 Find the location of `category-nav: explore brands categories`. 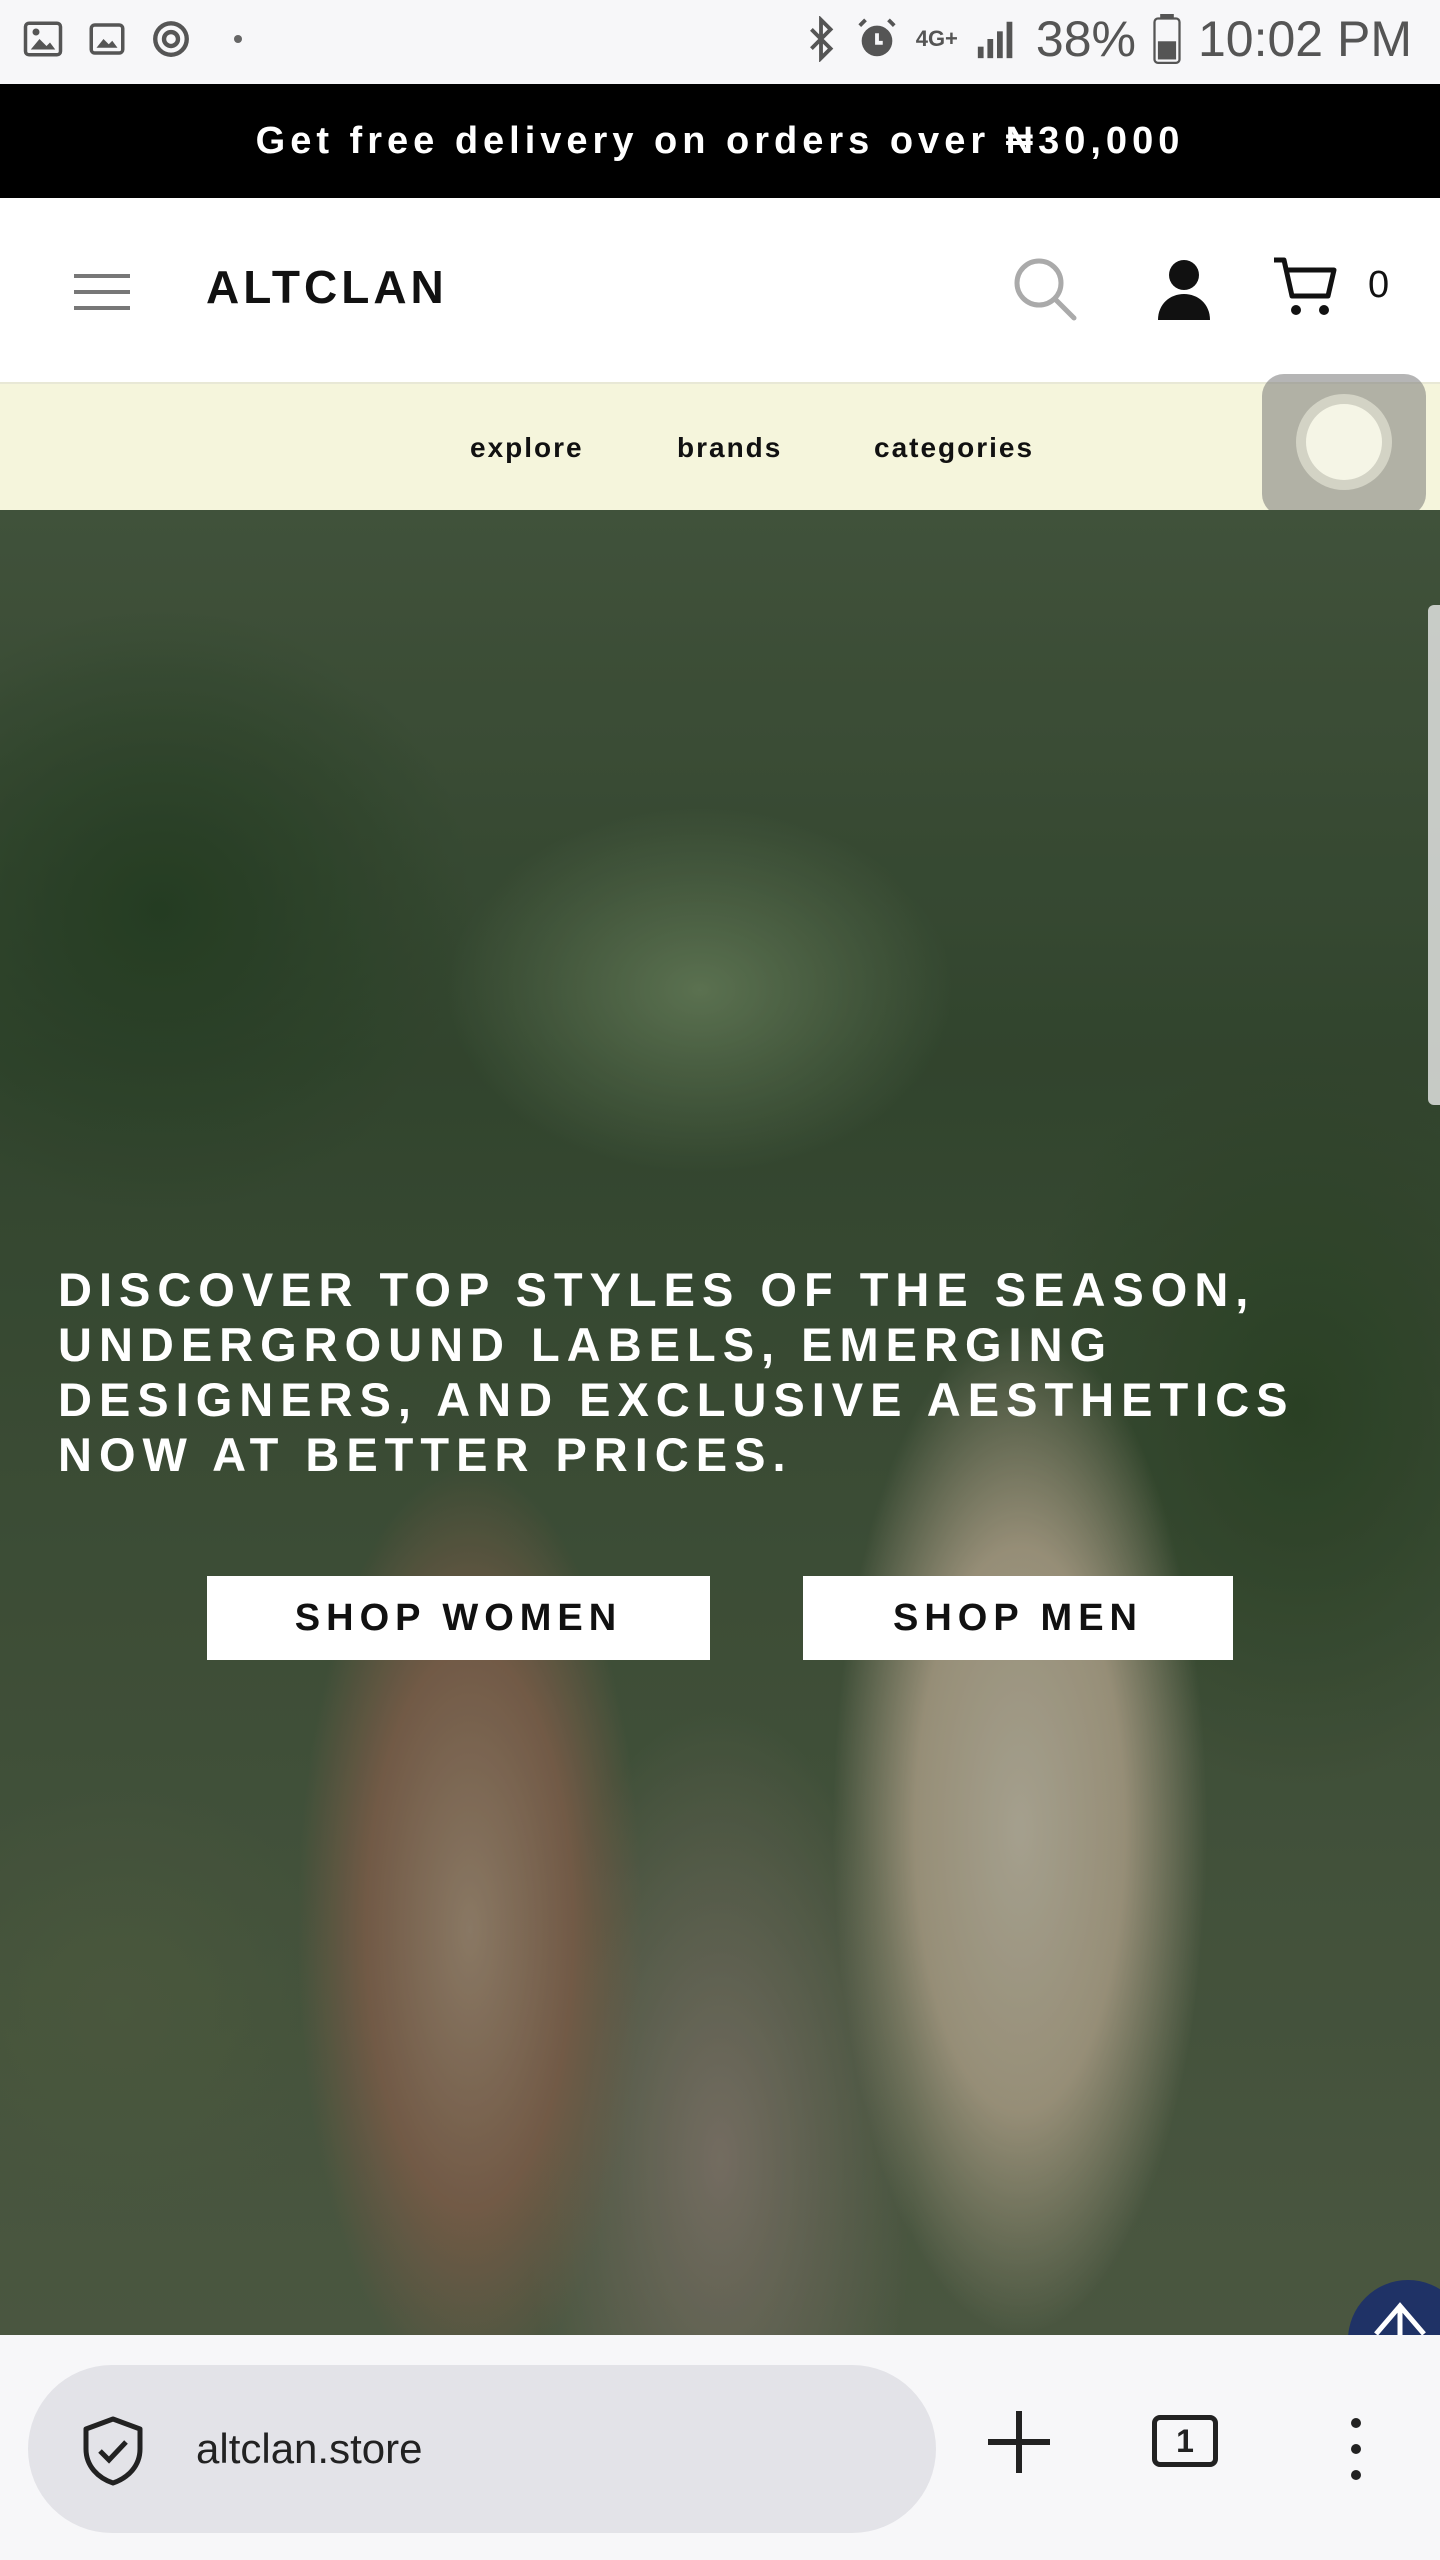

category-nav: explore brands categories is located at coordinates (720, 447).